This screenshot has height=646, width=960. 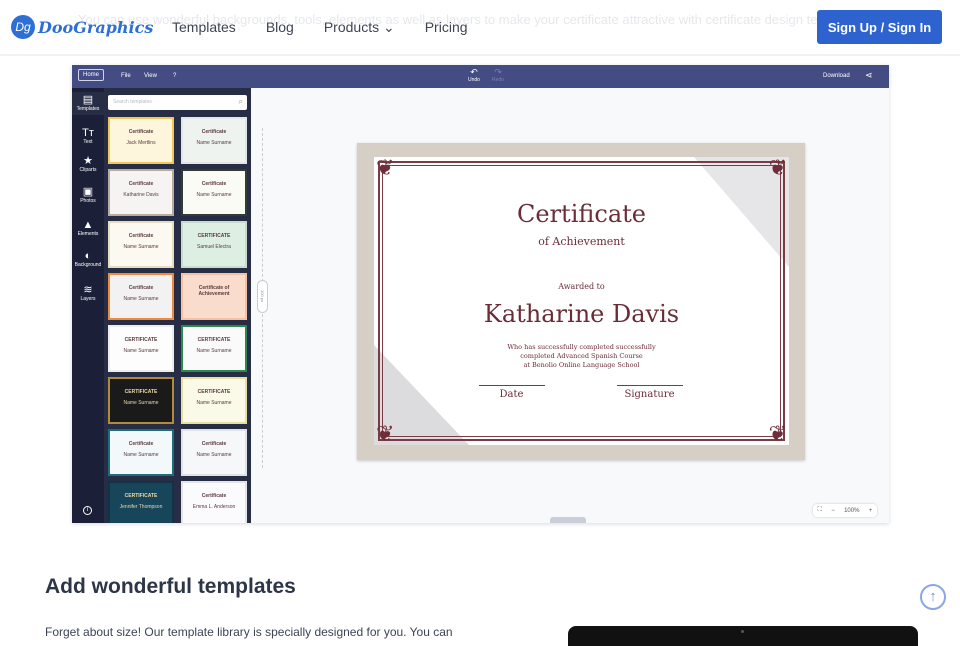 I want to click on redo-icon: ↷, so click(x=498, y=72).